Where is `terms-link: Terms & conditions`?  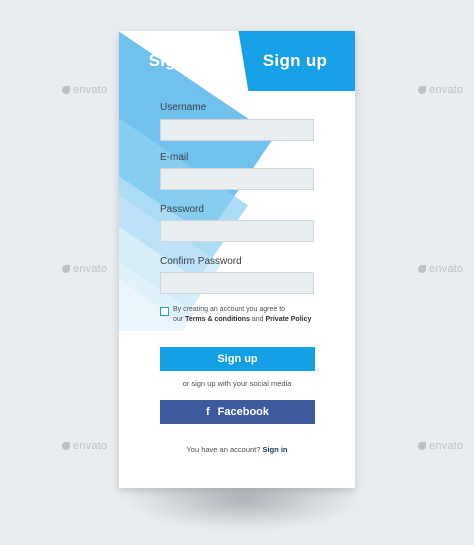
terms-link: Terms & conditions is located at coordinates (217, 319).